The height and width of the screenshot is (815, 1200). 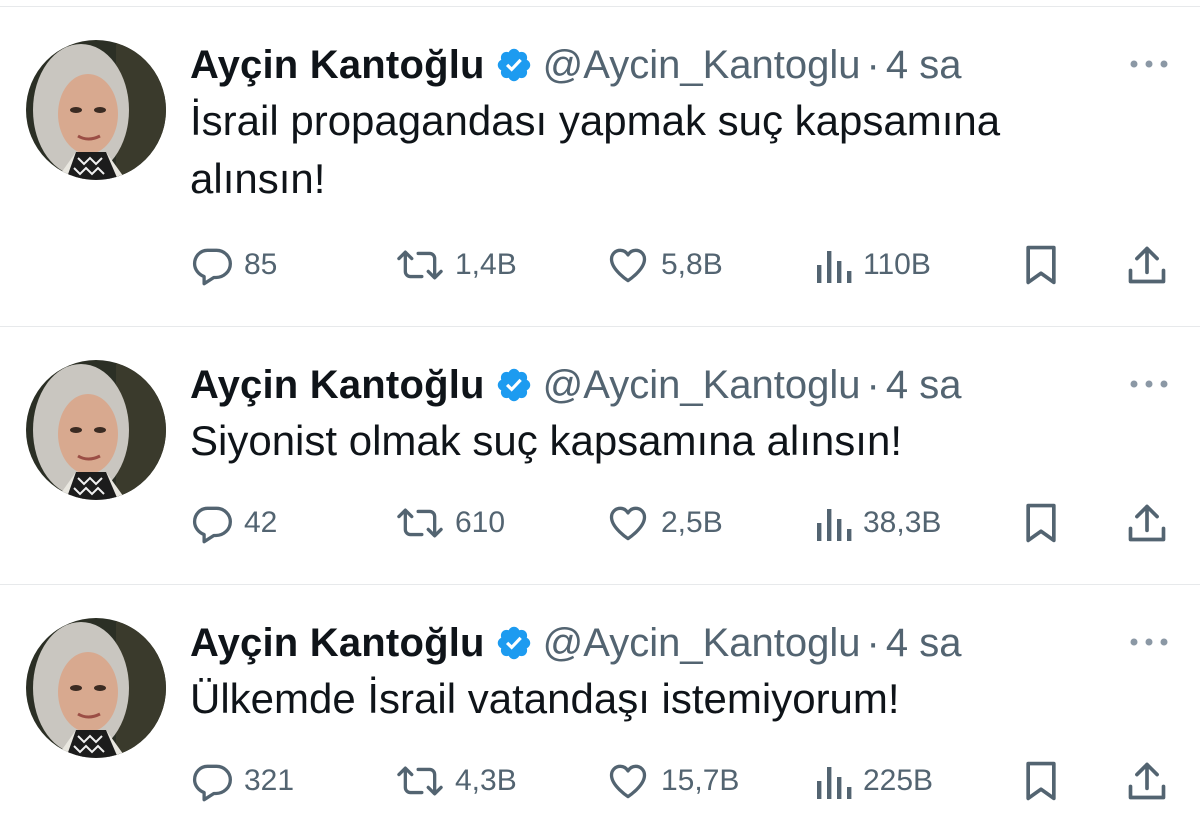 I want to click on like-button: 15,7B, so click(x=672, y=781).